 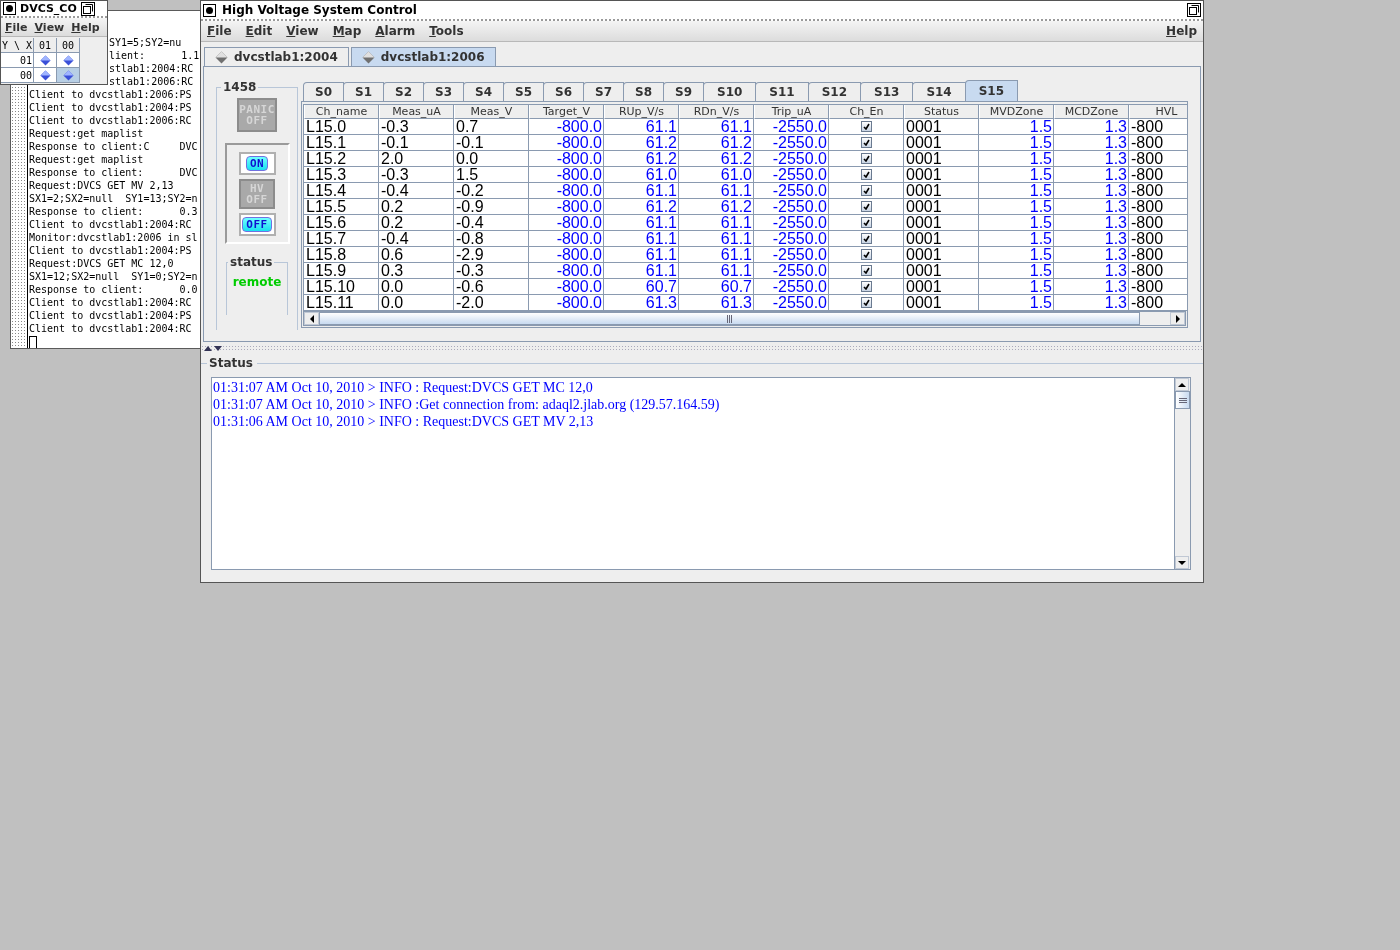 What do you see at coordinates (416, 255) in the screenshot?
I see `table-cell: 0.6` at bounding box center [416, 255].